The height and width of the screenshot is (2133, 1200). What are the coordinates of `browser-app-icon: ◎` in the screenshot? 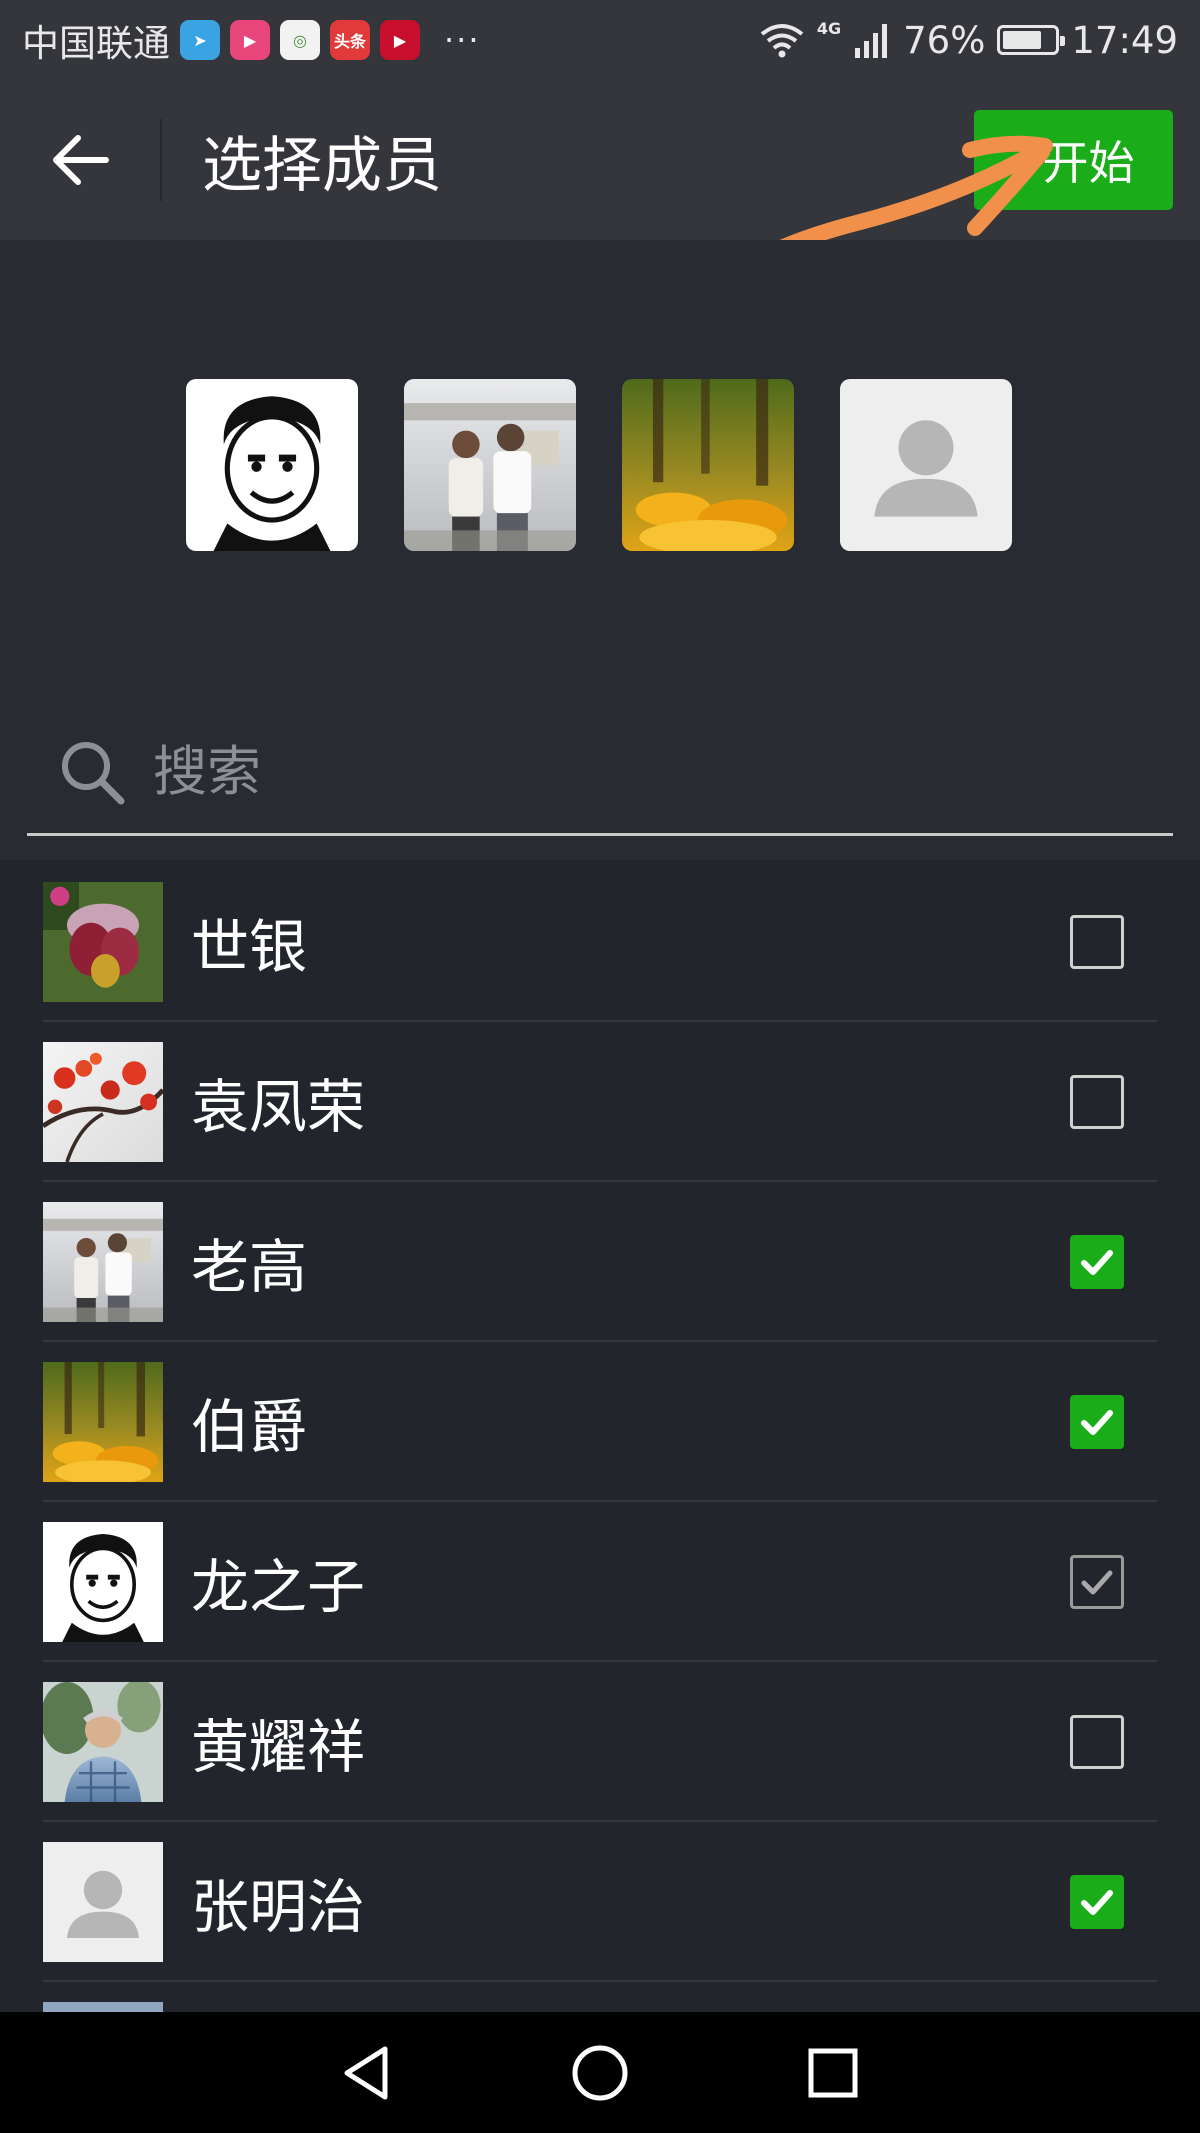 It's located at (300, 40).